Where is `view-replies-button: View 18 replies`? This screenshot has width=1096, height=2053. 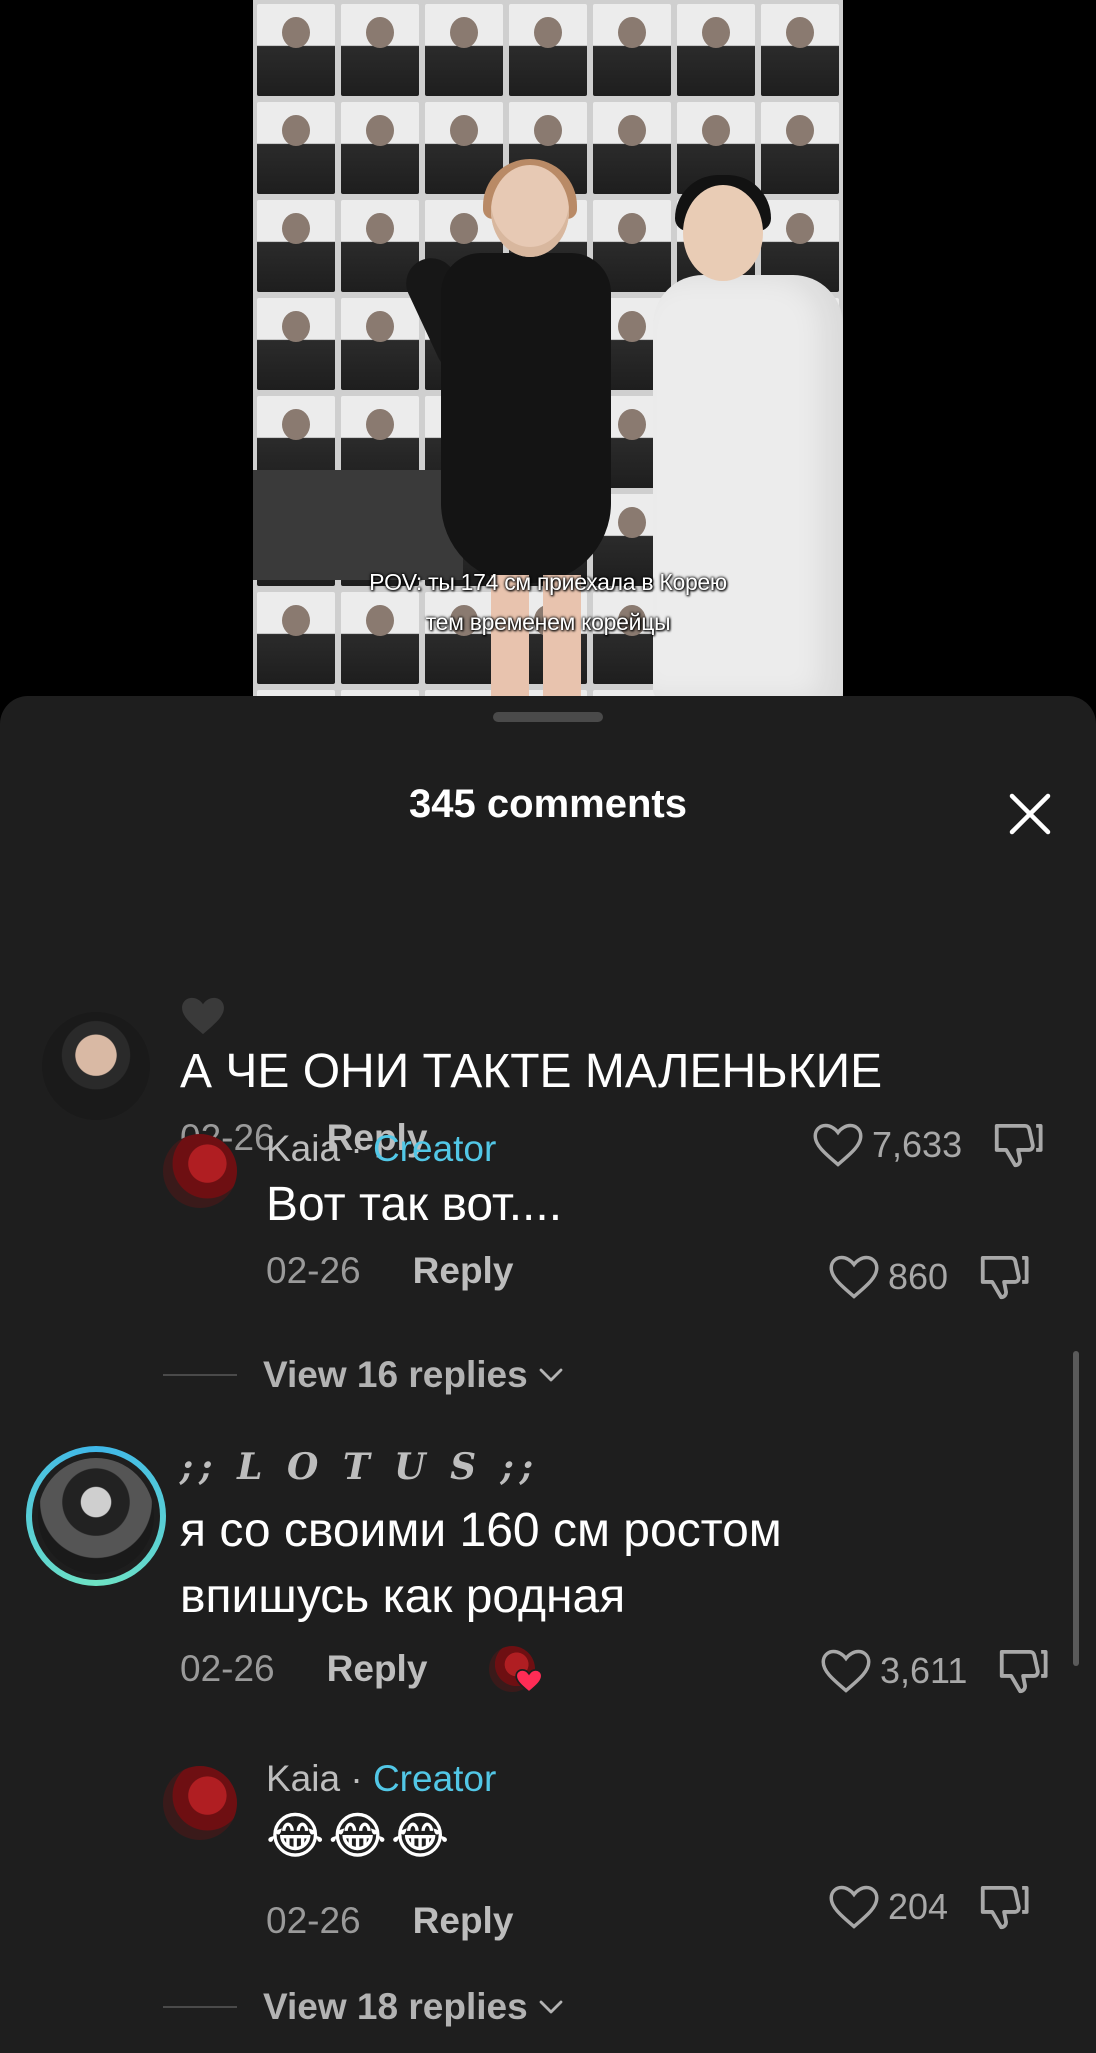
view-replies-button: View 18 replies is located at coordinates (363, 2007).